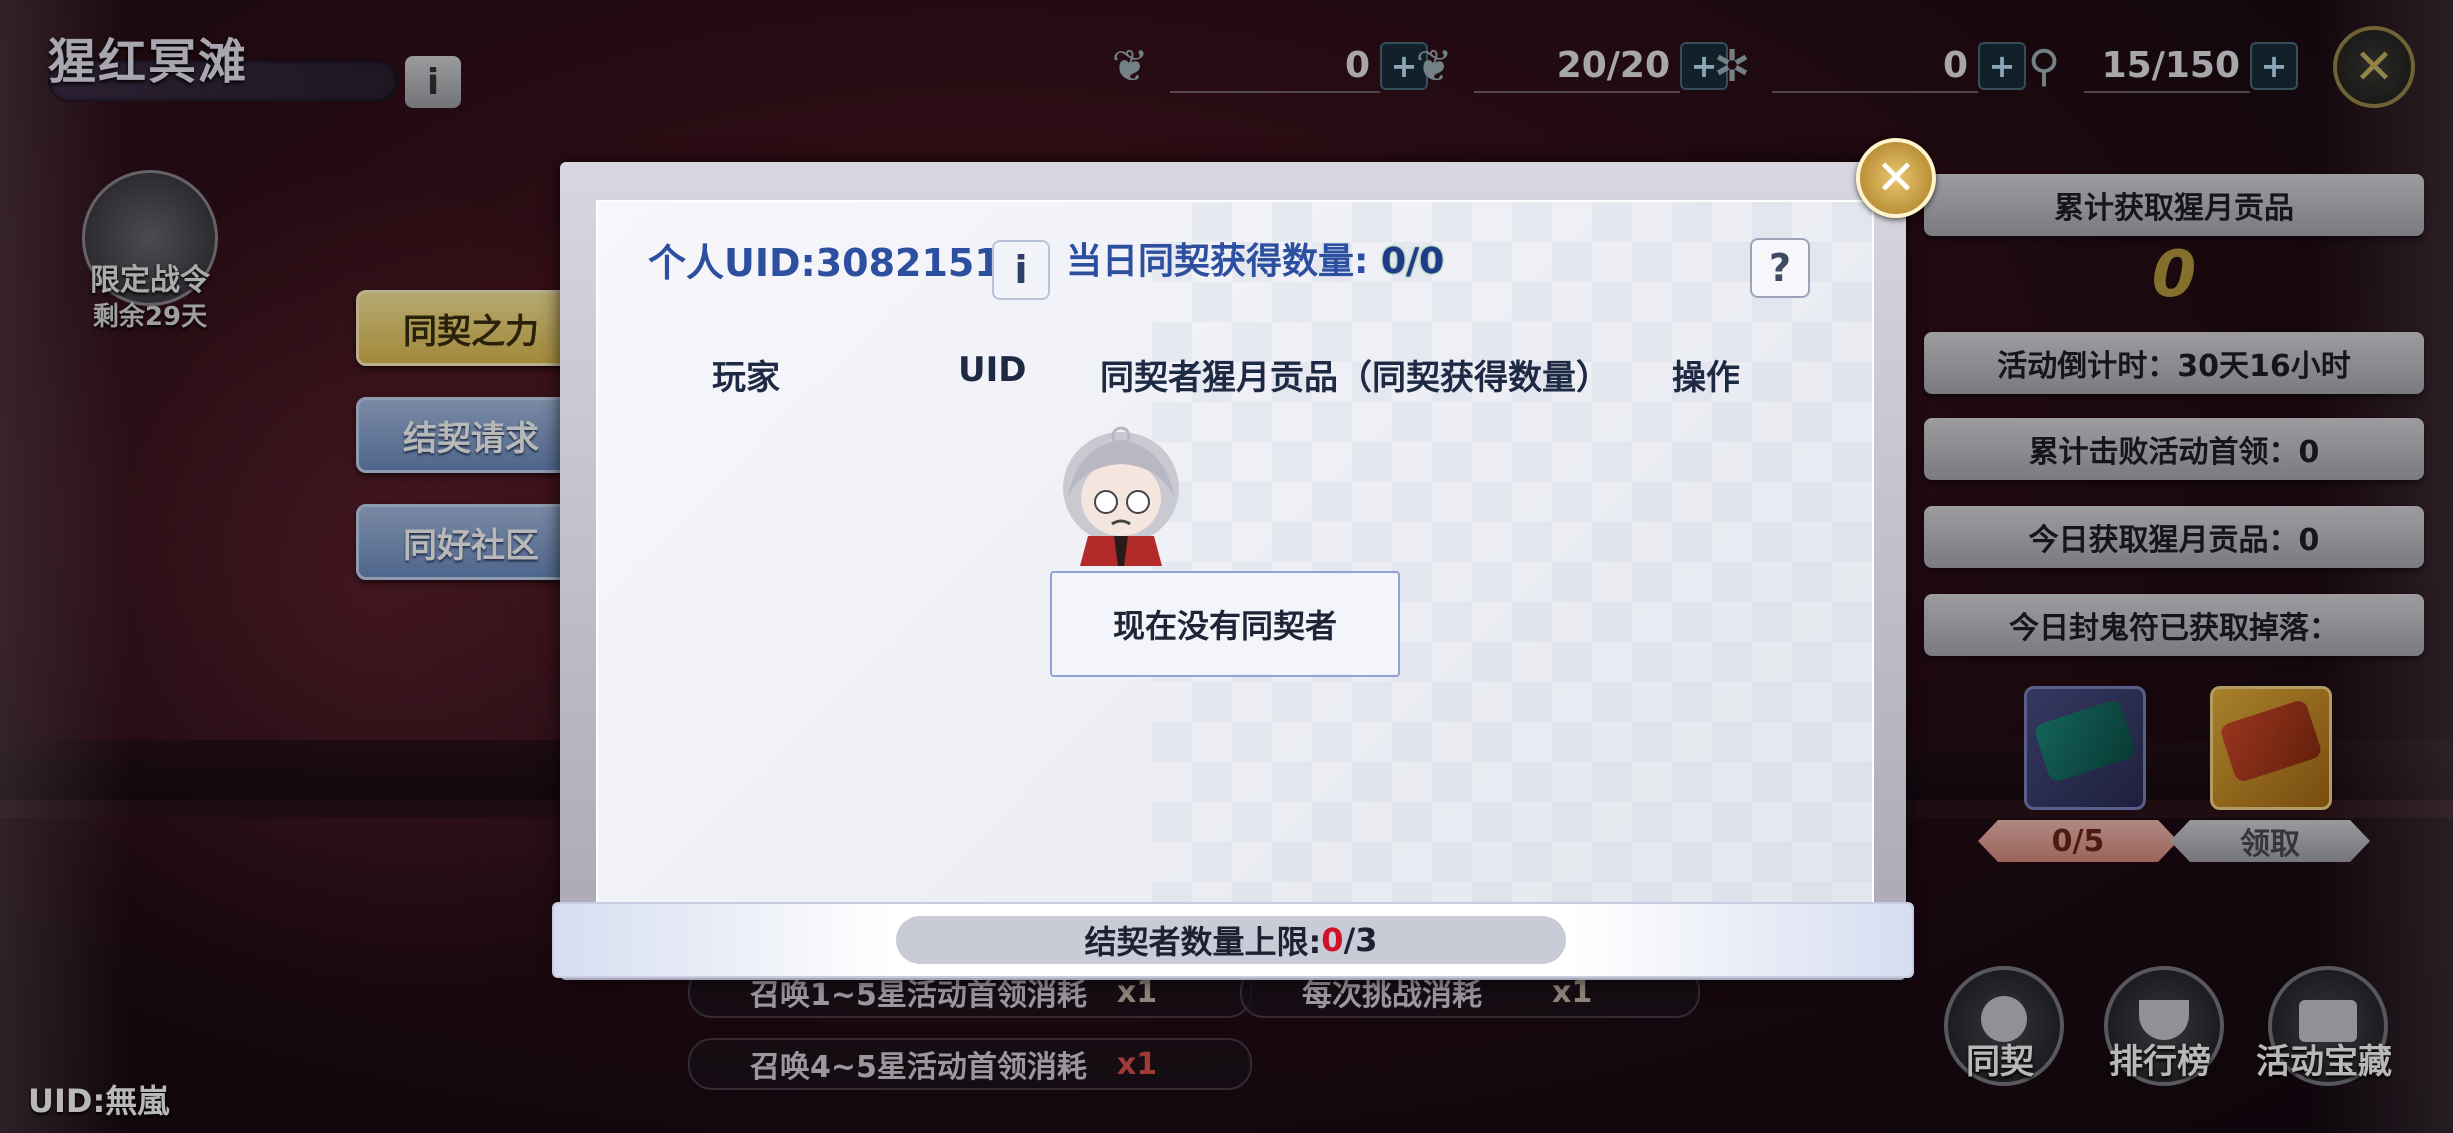 The width and height of the screenshot is (2453, 1133). I want to click on daily-bond-count: 当日同契获得数量: 0/0, so click(1255, 258).